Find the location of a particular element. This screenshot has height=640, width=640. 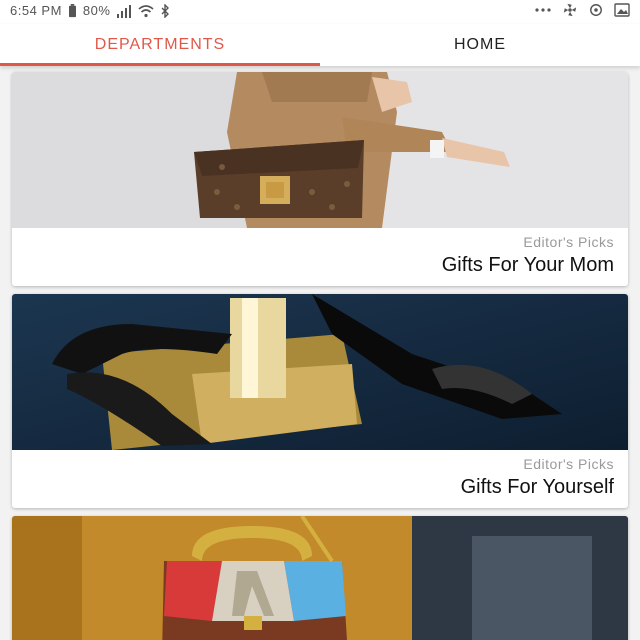

tab-bar: DEPARTMENTS HOME is located at coordinates (320, 45).